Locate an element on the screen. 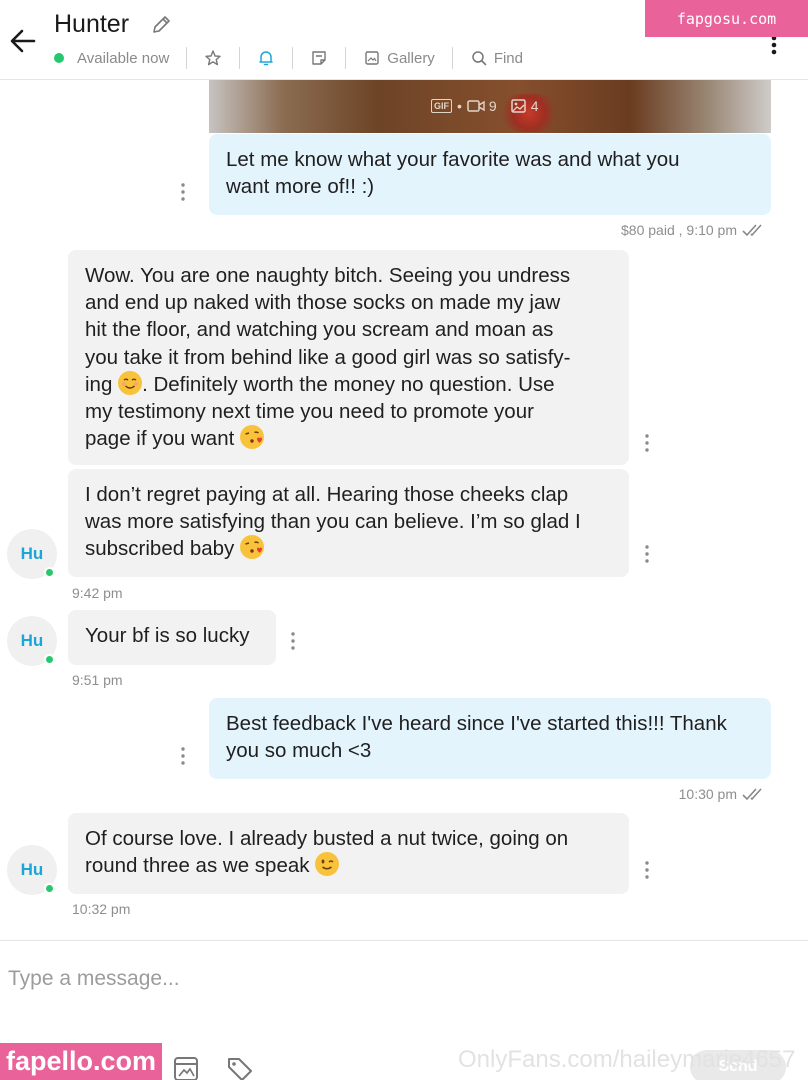 This screenshot has height=1080, width=808. back-arrow-icon is located at coordinates (23, 41).